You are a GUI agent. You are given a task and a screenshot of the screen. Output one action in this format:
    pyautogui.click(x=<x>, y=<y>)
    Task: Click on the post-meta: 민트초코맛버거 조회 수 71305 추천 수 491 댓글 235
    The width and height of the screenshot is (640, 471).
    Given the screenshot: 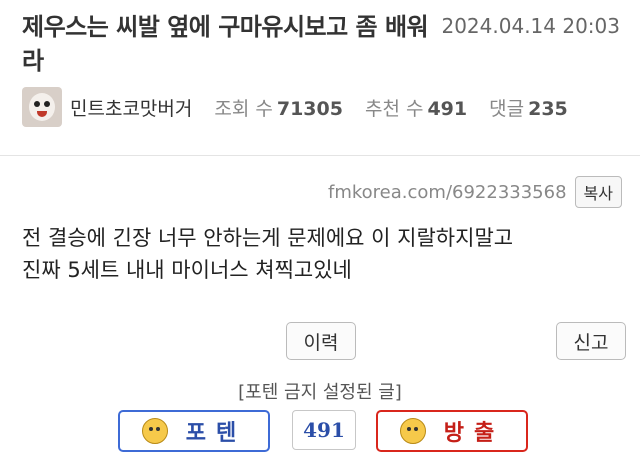 What is the action you would take?
    pyautogui.click(x=306, y=107)
    